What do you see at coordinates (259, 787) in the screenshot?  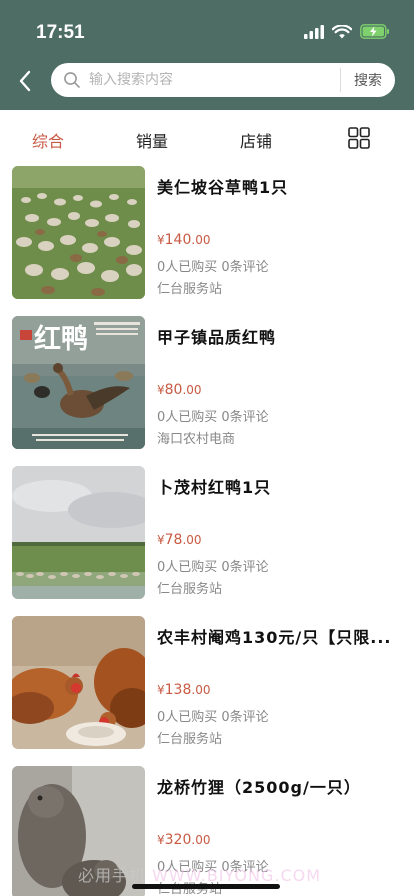 I see `product-title: 龙桥竹狸（2500g/一只）` at bounding box center [259, 787].